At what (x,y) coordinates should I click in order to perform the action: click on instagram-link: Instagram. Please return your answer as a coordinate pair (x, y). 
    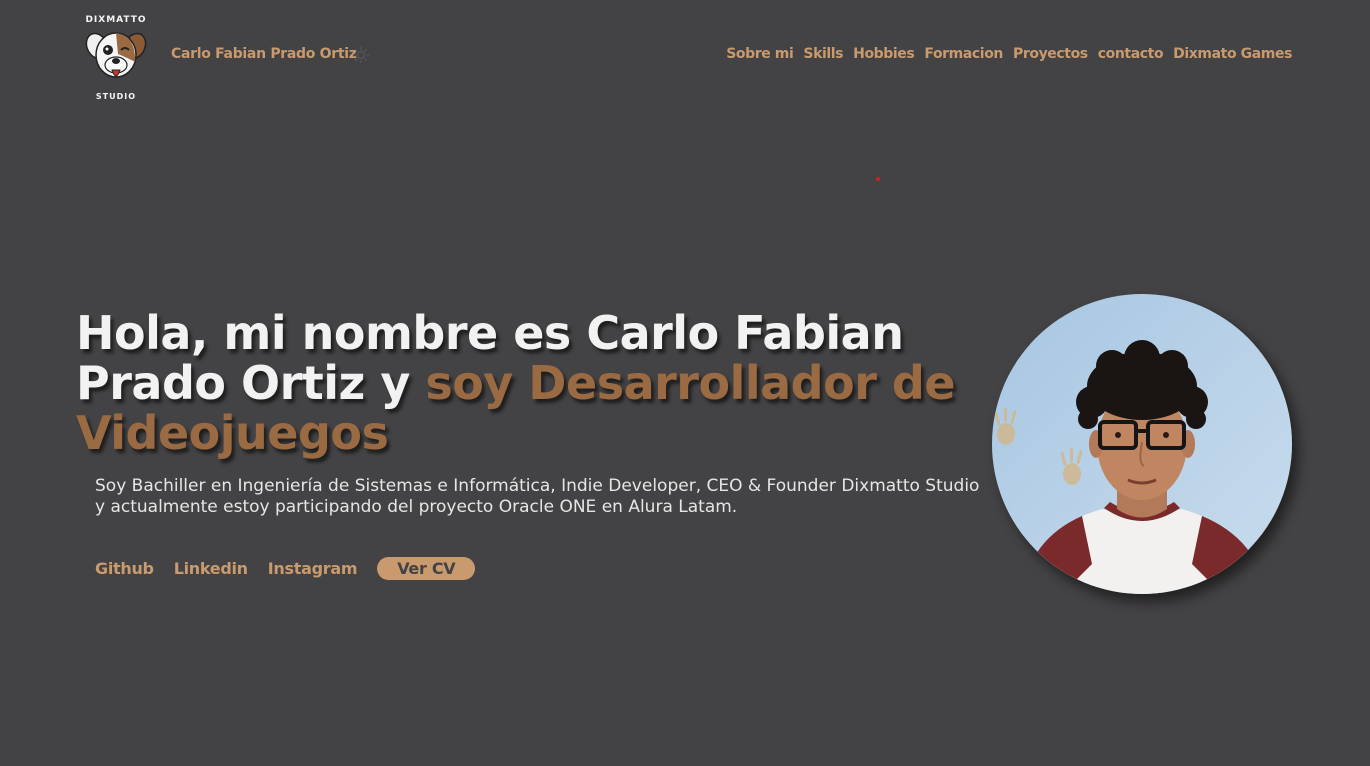
    Looking at the image, I should click on (313, 568).